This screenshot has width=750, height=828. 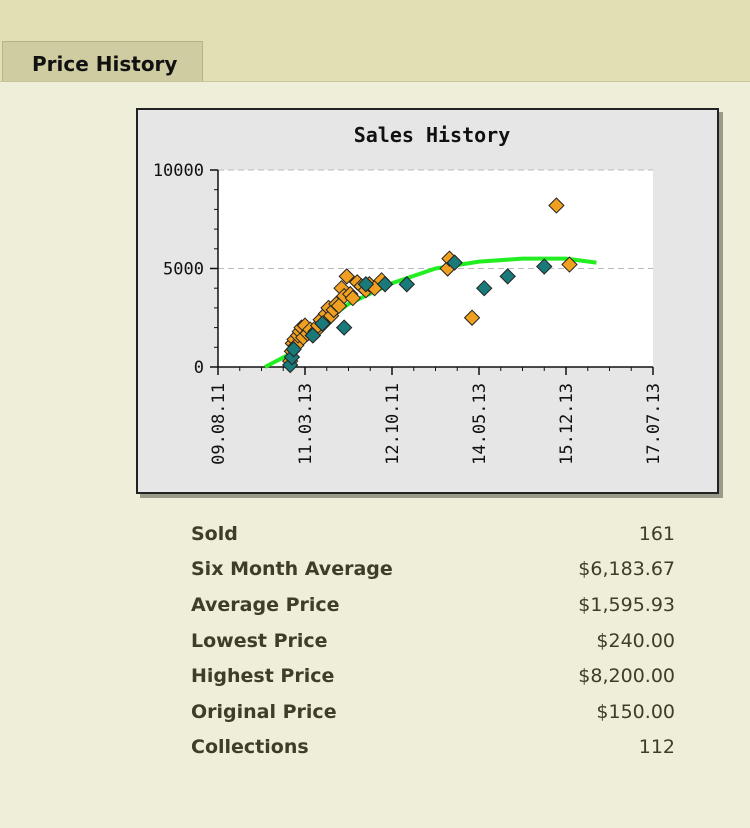 I want to click on stat-row-lowest-price: Lowest Price $240.00, so click(x=433, y=641).